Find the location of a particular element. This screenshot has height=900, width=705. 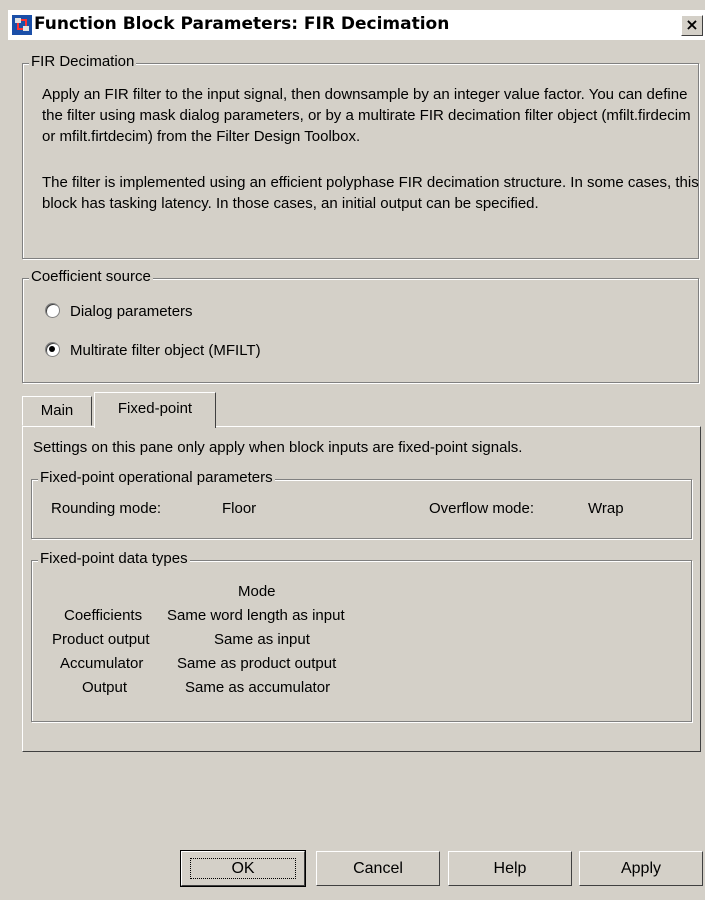

cancel-button: Cancel is located at coordinates (378, 868).